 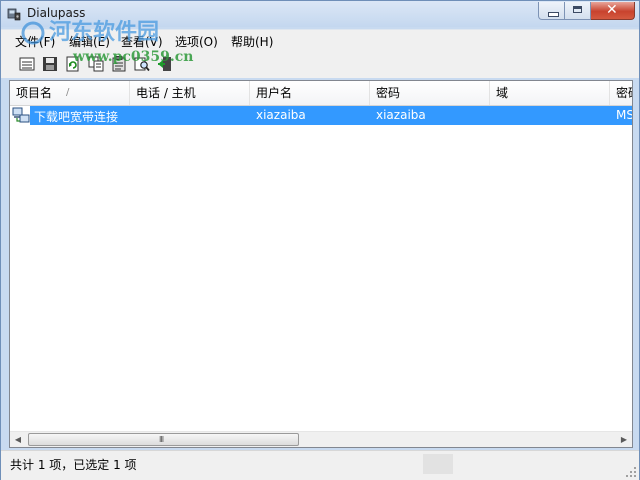 I want to click on column-header-phone-host: 电话 / 主机, so click(x=190, y=93).